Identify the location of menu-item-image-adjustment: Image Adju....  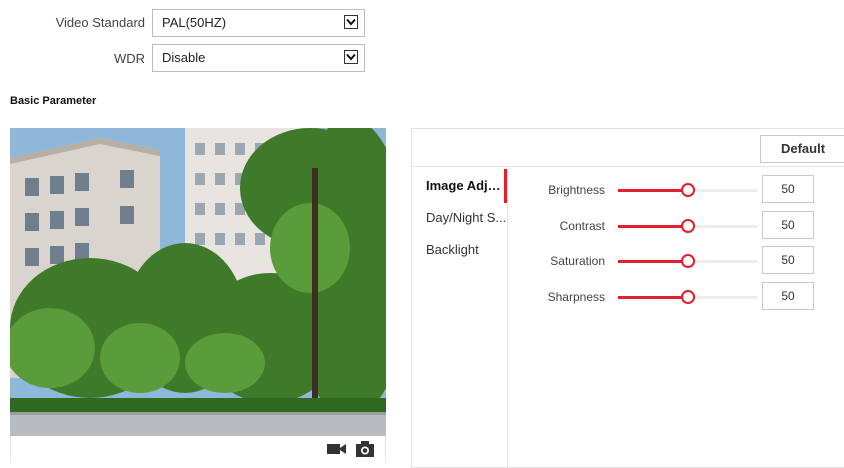
(459, 186).